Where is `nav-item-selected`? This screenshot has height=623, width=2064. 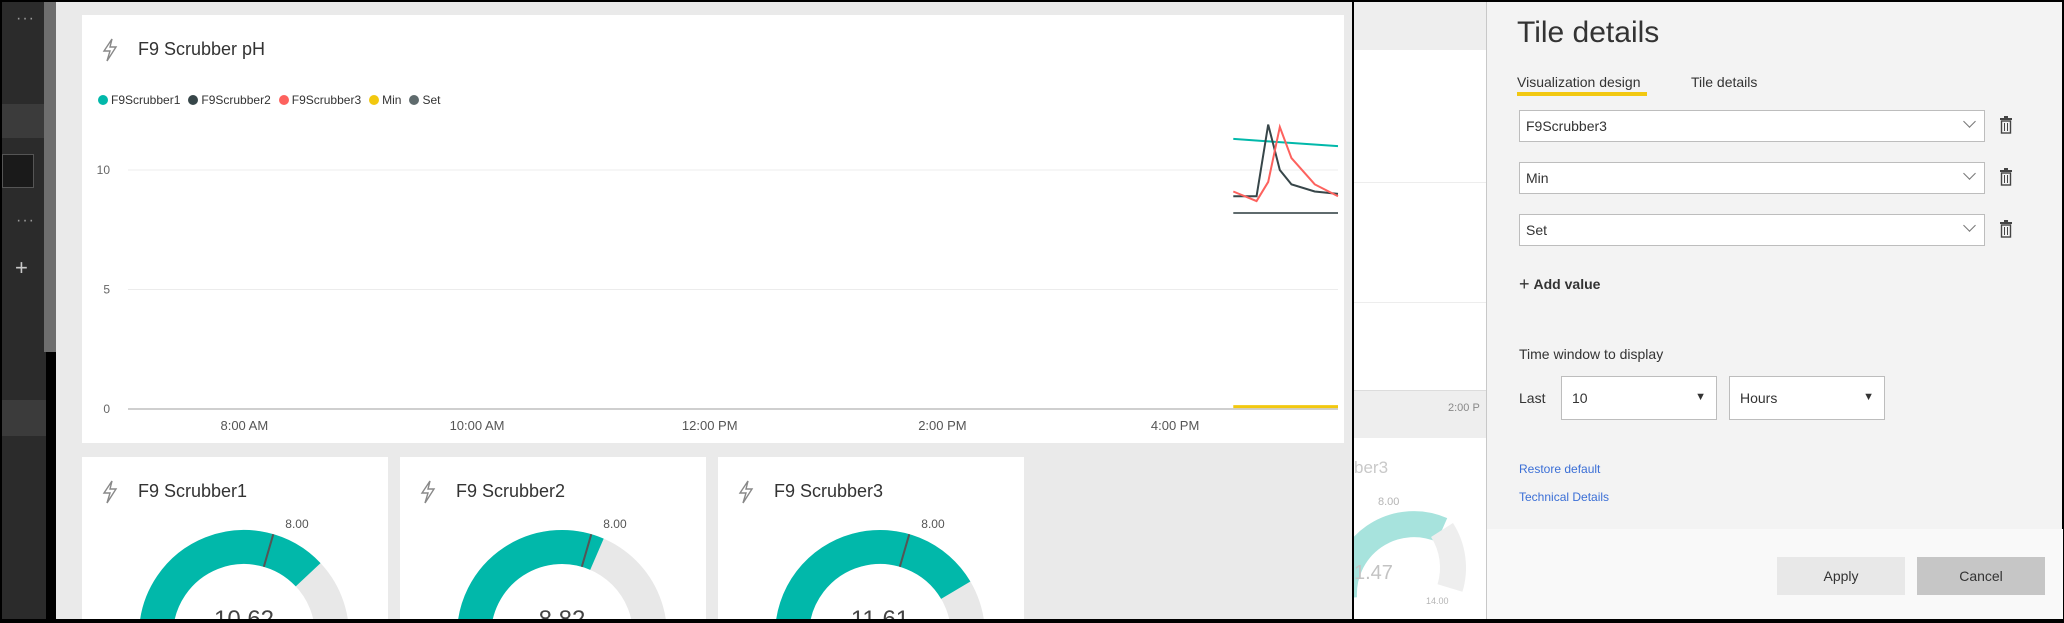
nav-item-selected is located at coordinates (18, 171).